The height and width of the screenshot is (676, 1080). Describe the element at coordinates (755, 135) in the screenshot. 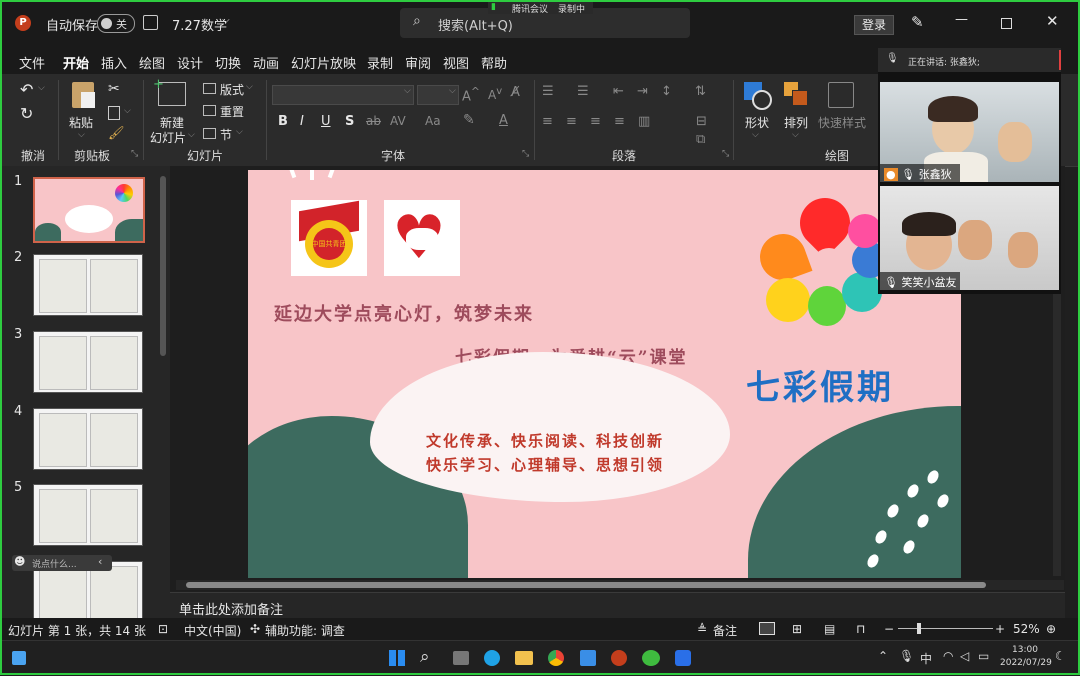

I see `shapes-dropdown-icon: ⌵` at that location.